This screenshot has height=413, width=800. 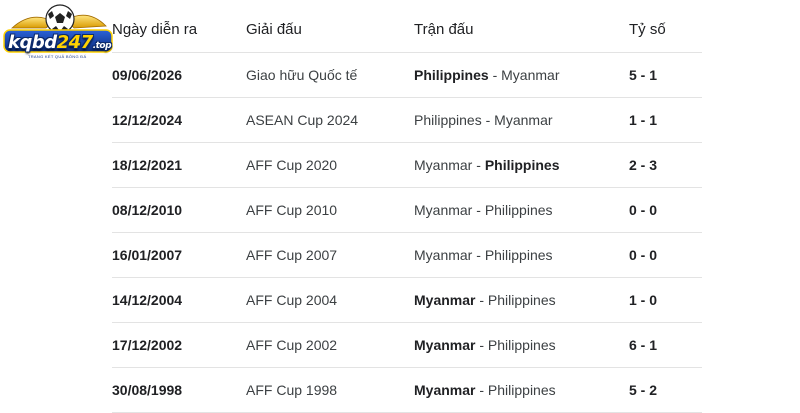 I want to click on competition: AFF Cup 2020, so click(x=292, y=165).